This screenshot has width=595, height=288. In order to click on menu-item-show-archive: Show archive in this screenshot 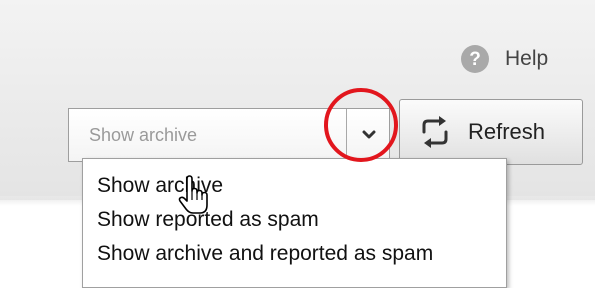, I will do `click(294, 186)`.